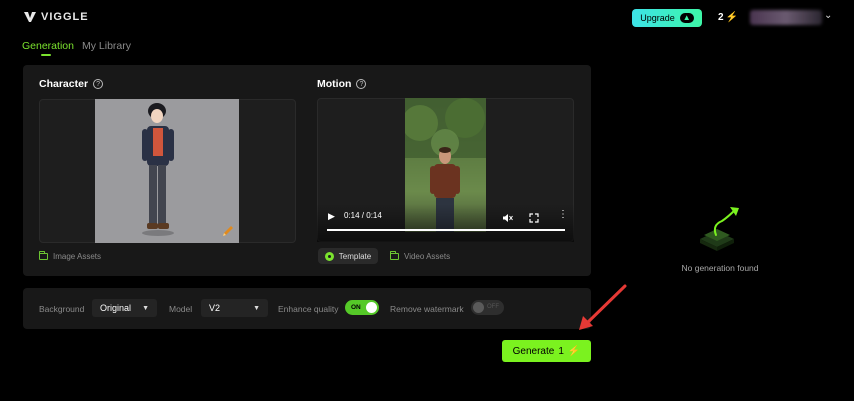 This screenshot has width=854, height=401. I want to click on watermark-state: OFF, so click(493, 307).